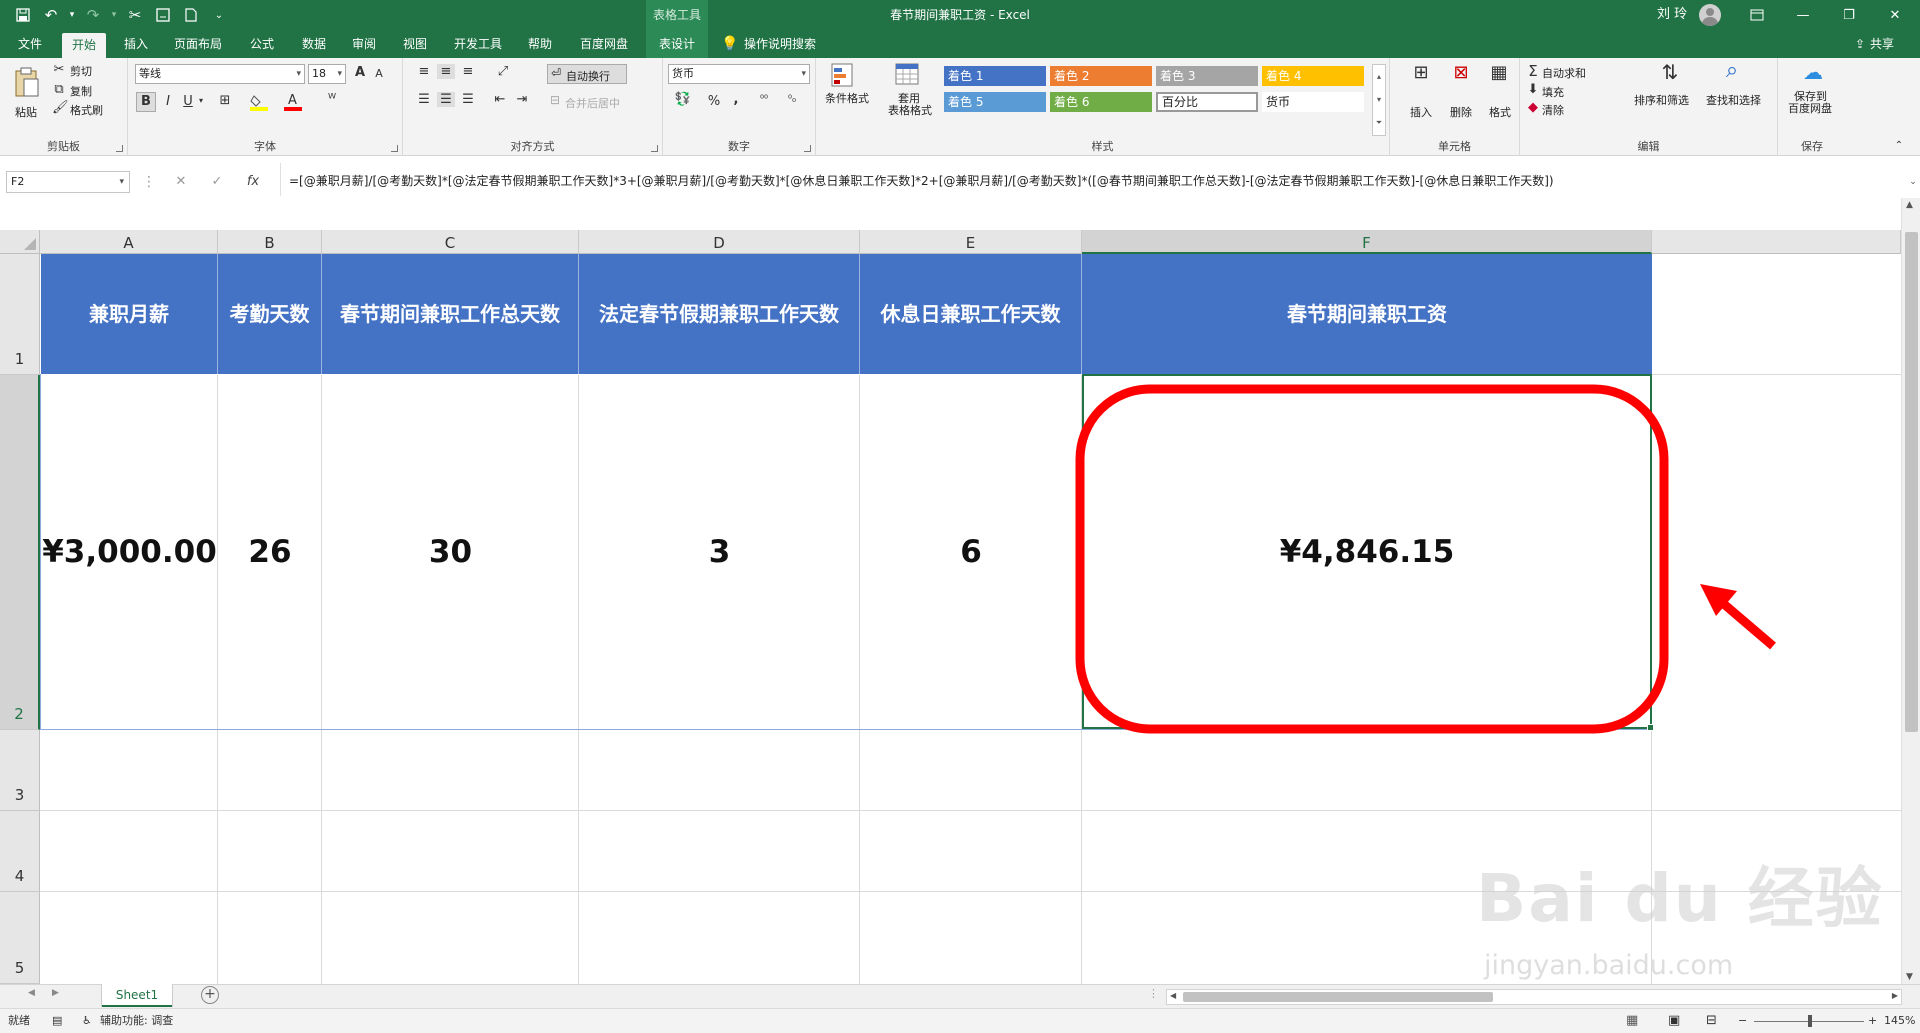  Describe the element at coordinates (137, 995) in the screenshot. I see `sheet-tab-sheet1: Sheet1` at that location.